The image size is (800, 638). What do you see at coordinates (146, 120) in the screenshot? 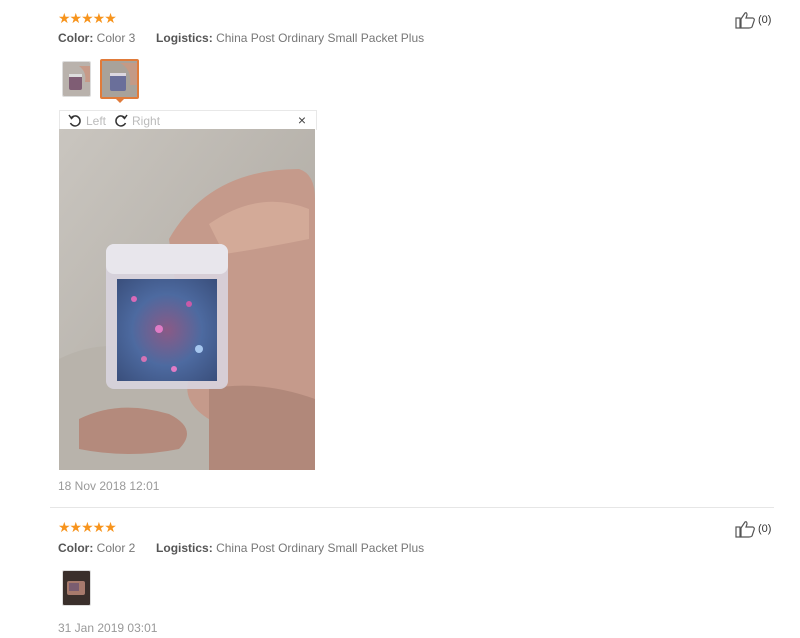
I see `rotate-right-label: Right` at bounding box center [146, 120].